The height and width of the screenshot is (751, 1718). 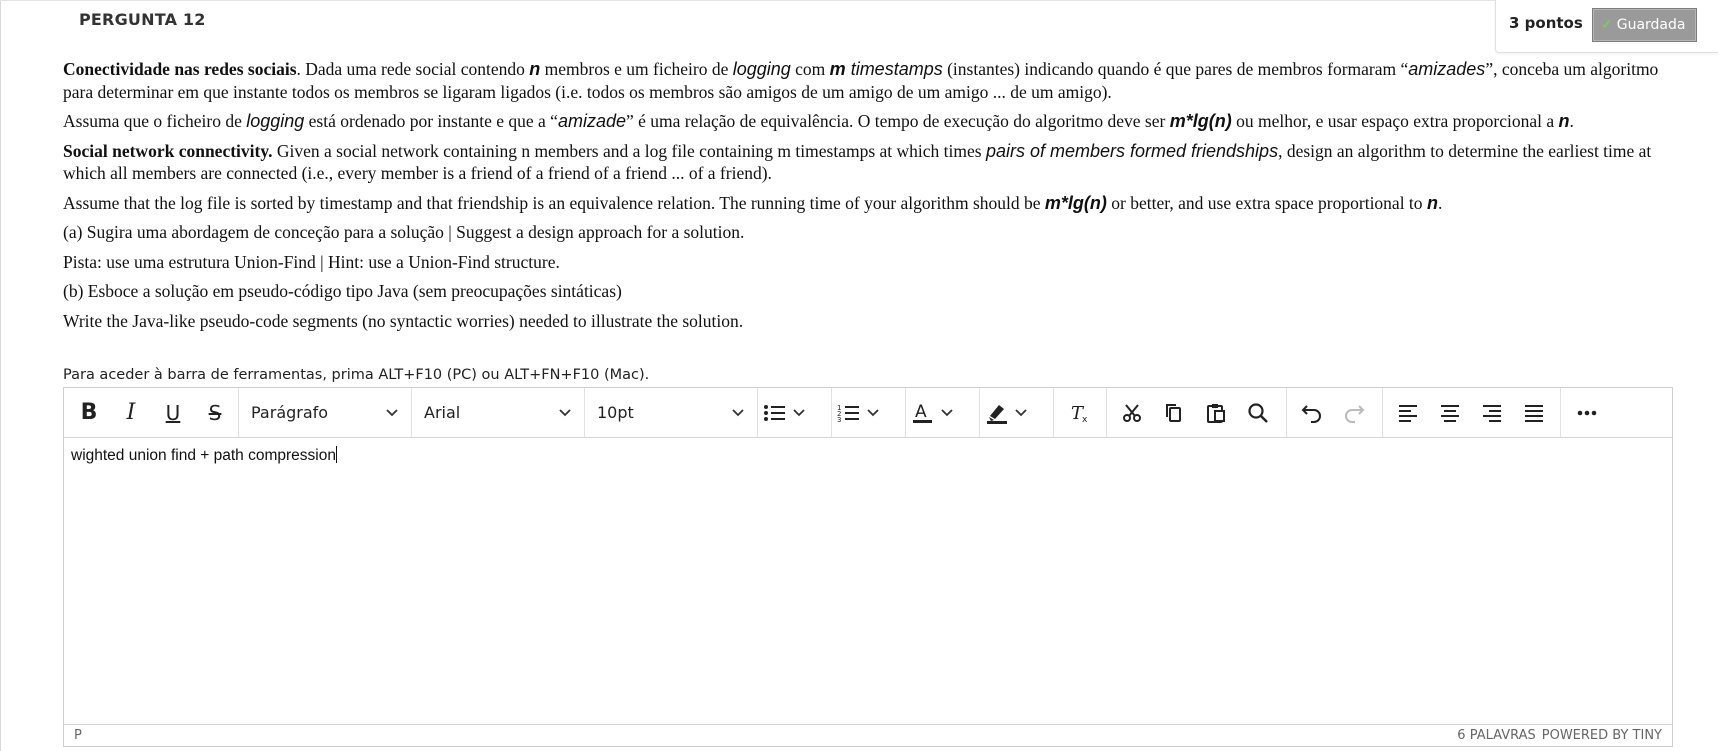 I want to click on editor-toolbar: B I U S Parágrafo Arial 10pt 123 A T x, so click(x=868, y=413).